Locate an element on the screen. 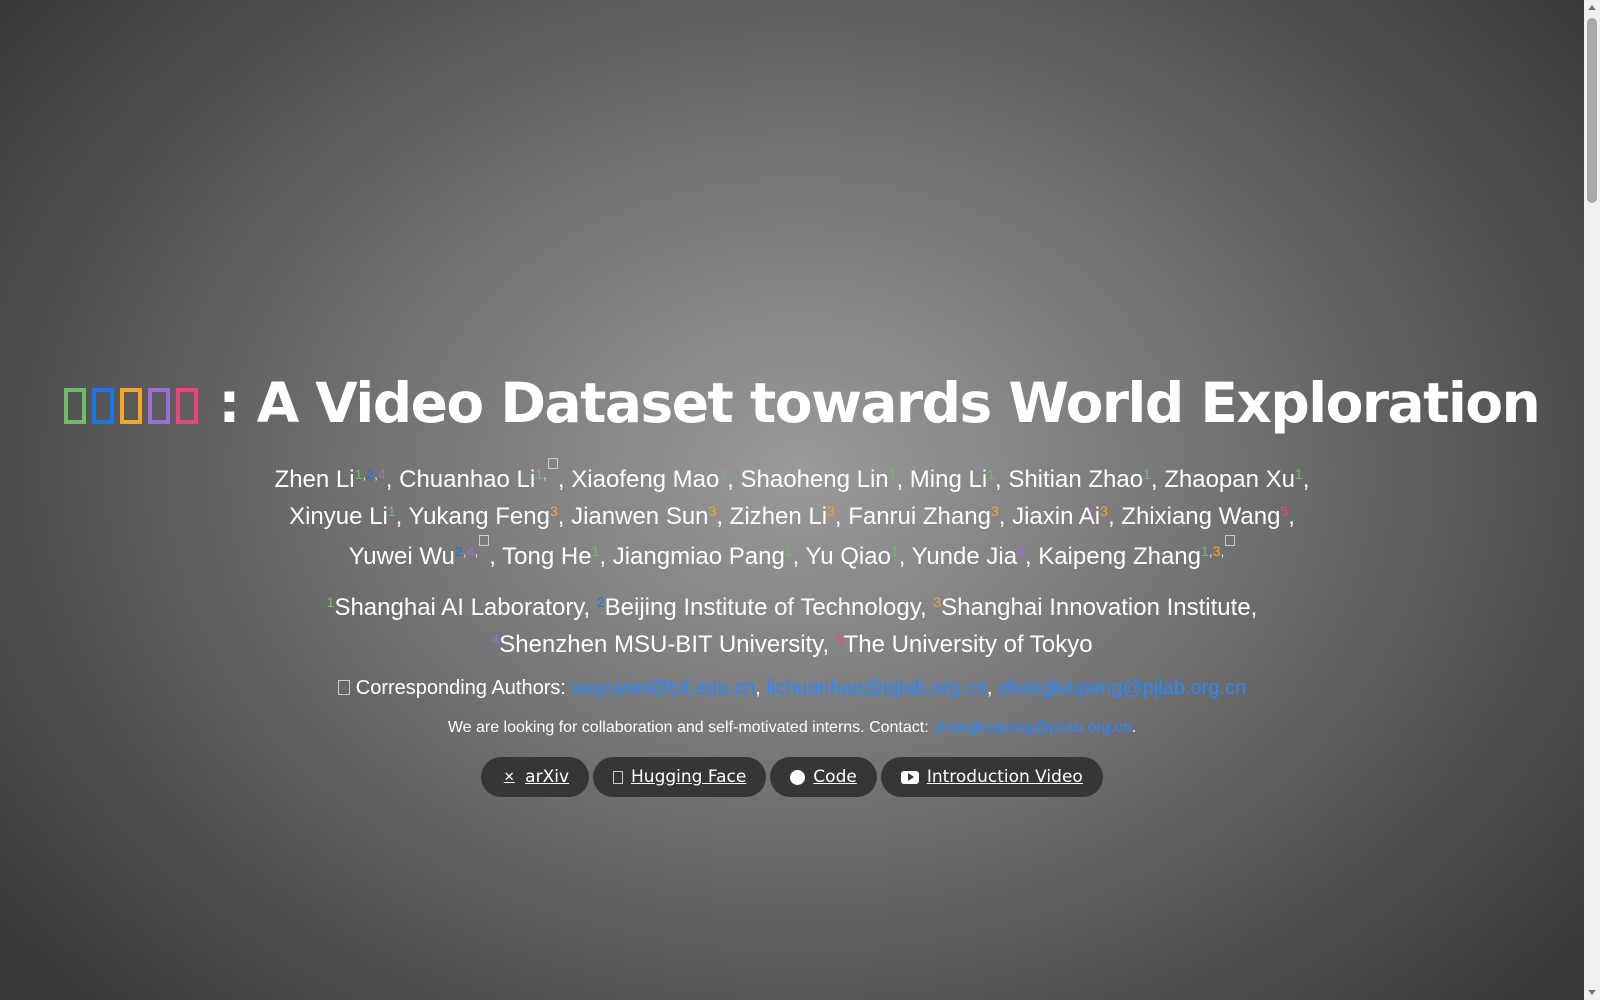 The height and width of the screenshot is (1000, 1600). code-button: Code is located at coordinates (823, 777).